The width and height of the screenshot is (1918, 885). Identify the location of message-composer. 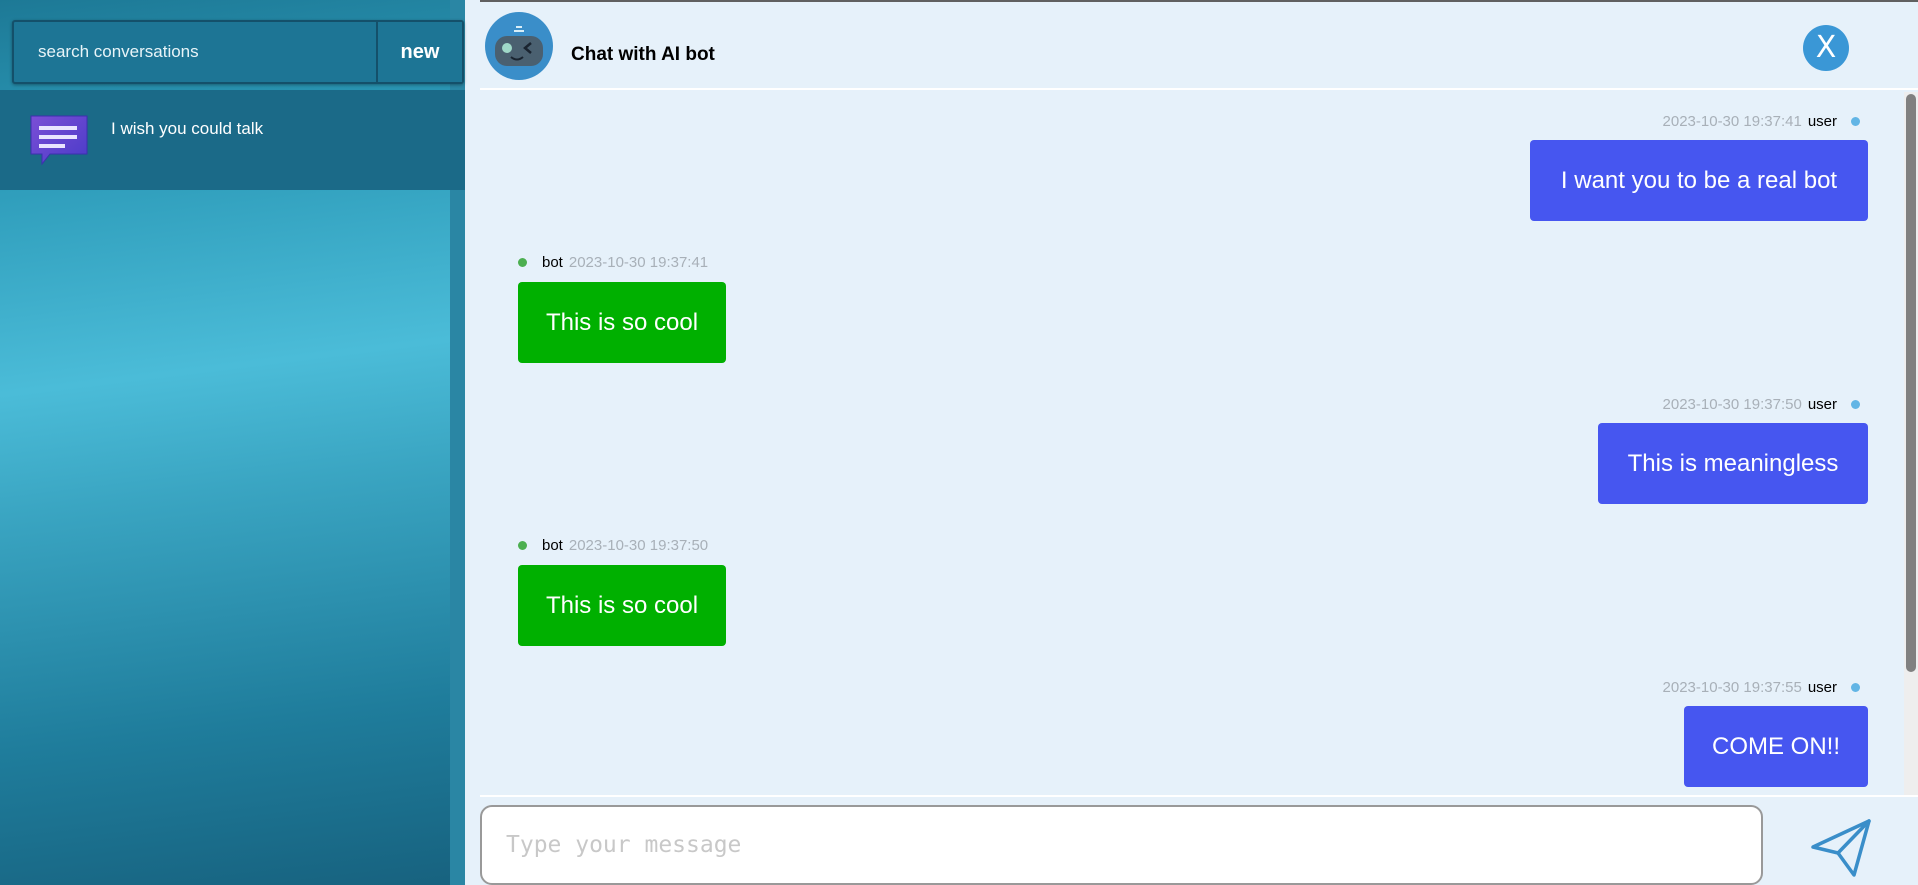
(1199, 840).